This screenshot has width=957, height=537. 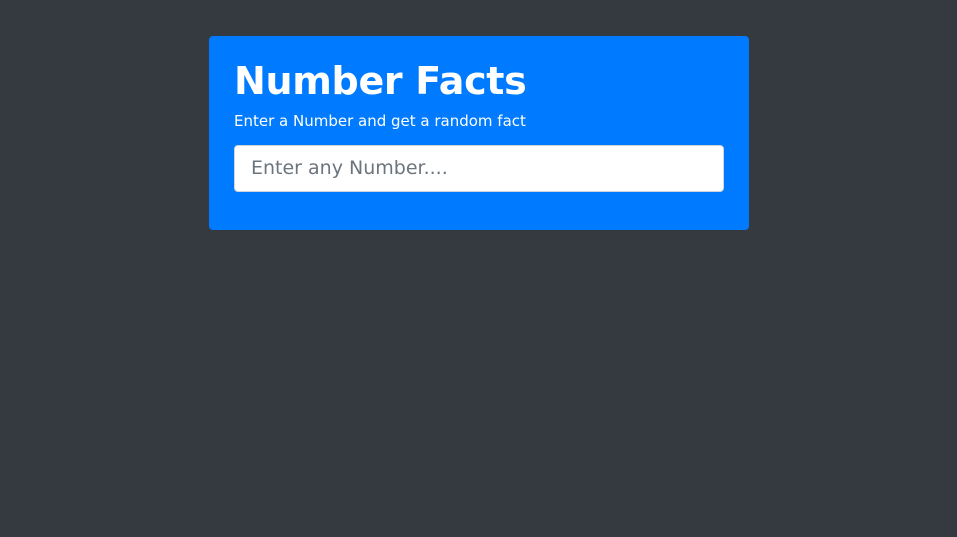 I want to click on number-input, so click(x=479, y=168).